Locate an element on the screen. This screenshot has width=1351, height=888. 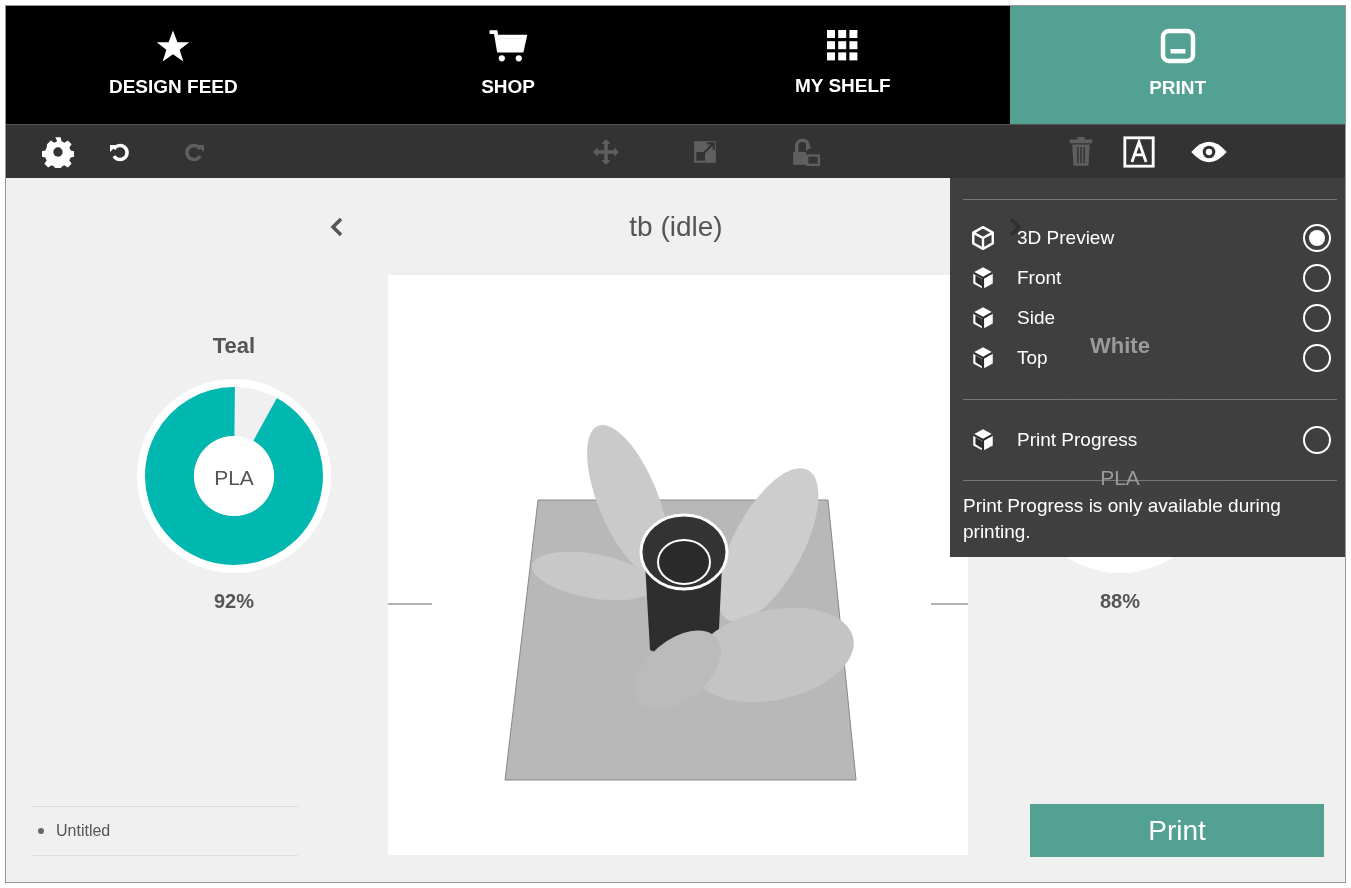
menu-note: Print Progress is only available during printing. is located at coordinates (1122, 519).